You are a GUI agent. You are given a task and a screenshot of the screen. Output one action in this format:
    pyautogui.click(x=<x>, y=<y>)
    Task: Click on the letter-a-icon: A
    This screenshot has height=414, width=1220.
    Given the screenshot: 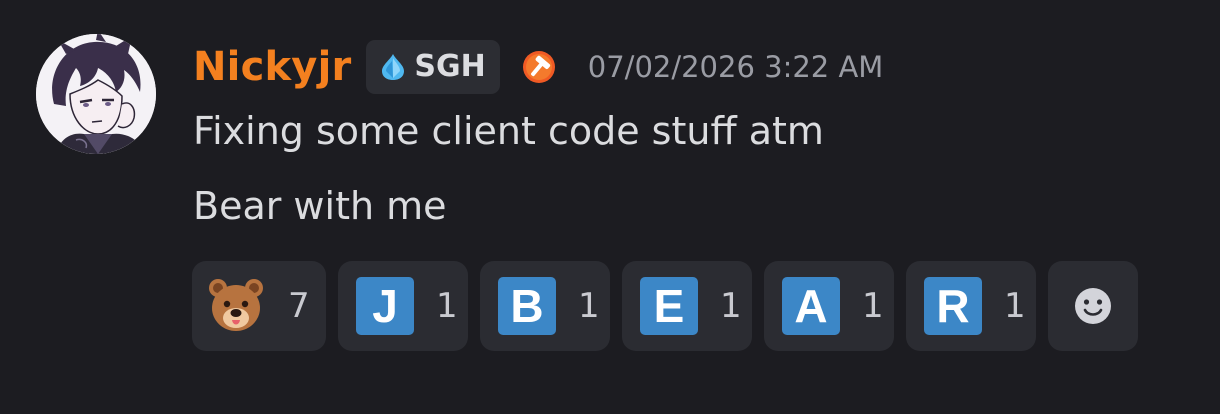 What is the action you would take?
    pyautogui.click(x=811, y=306)
    